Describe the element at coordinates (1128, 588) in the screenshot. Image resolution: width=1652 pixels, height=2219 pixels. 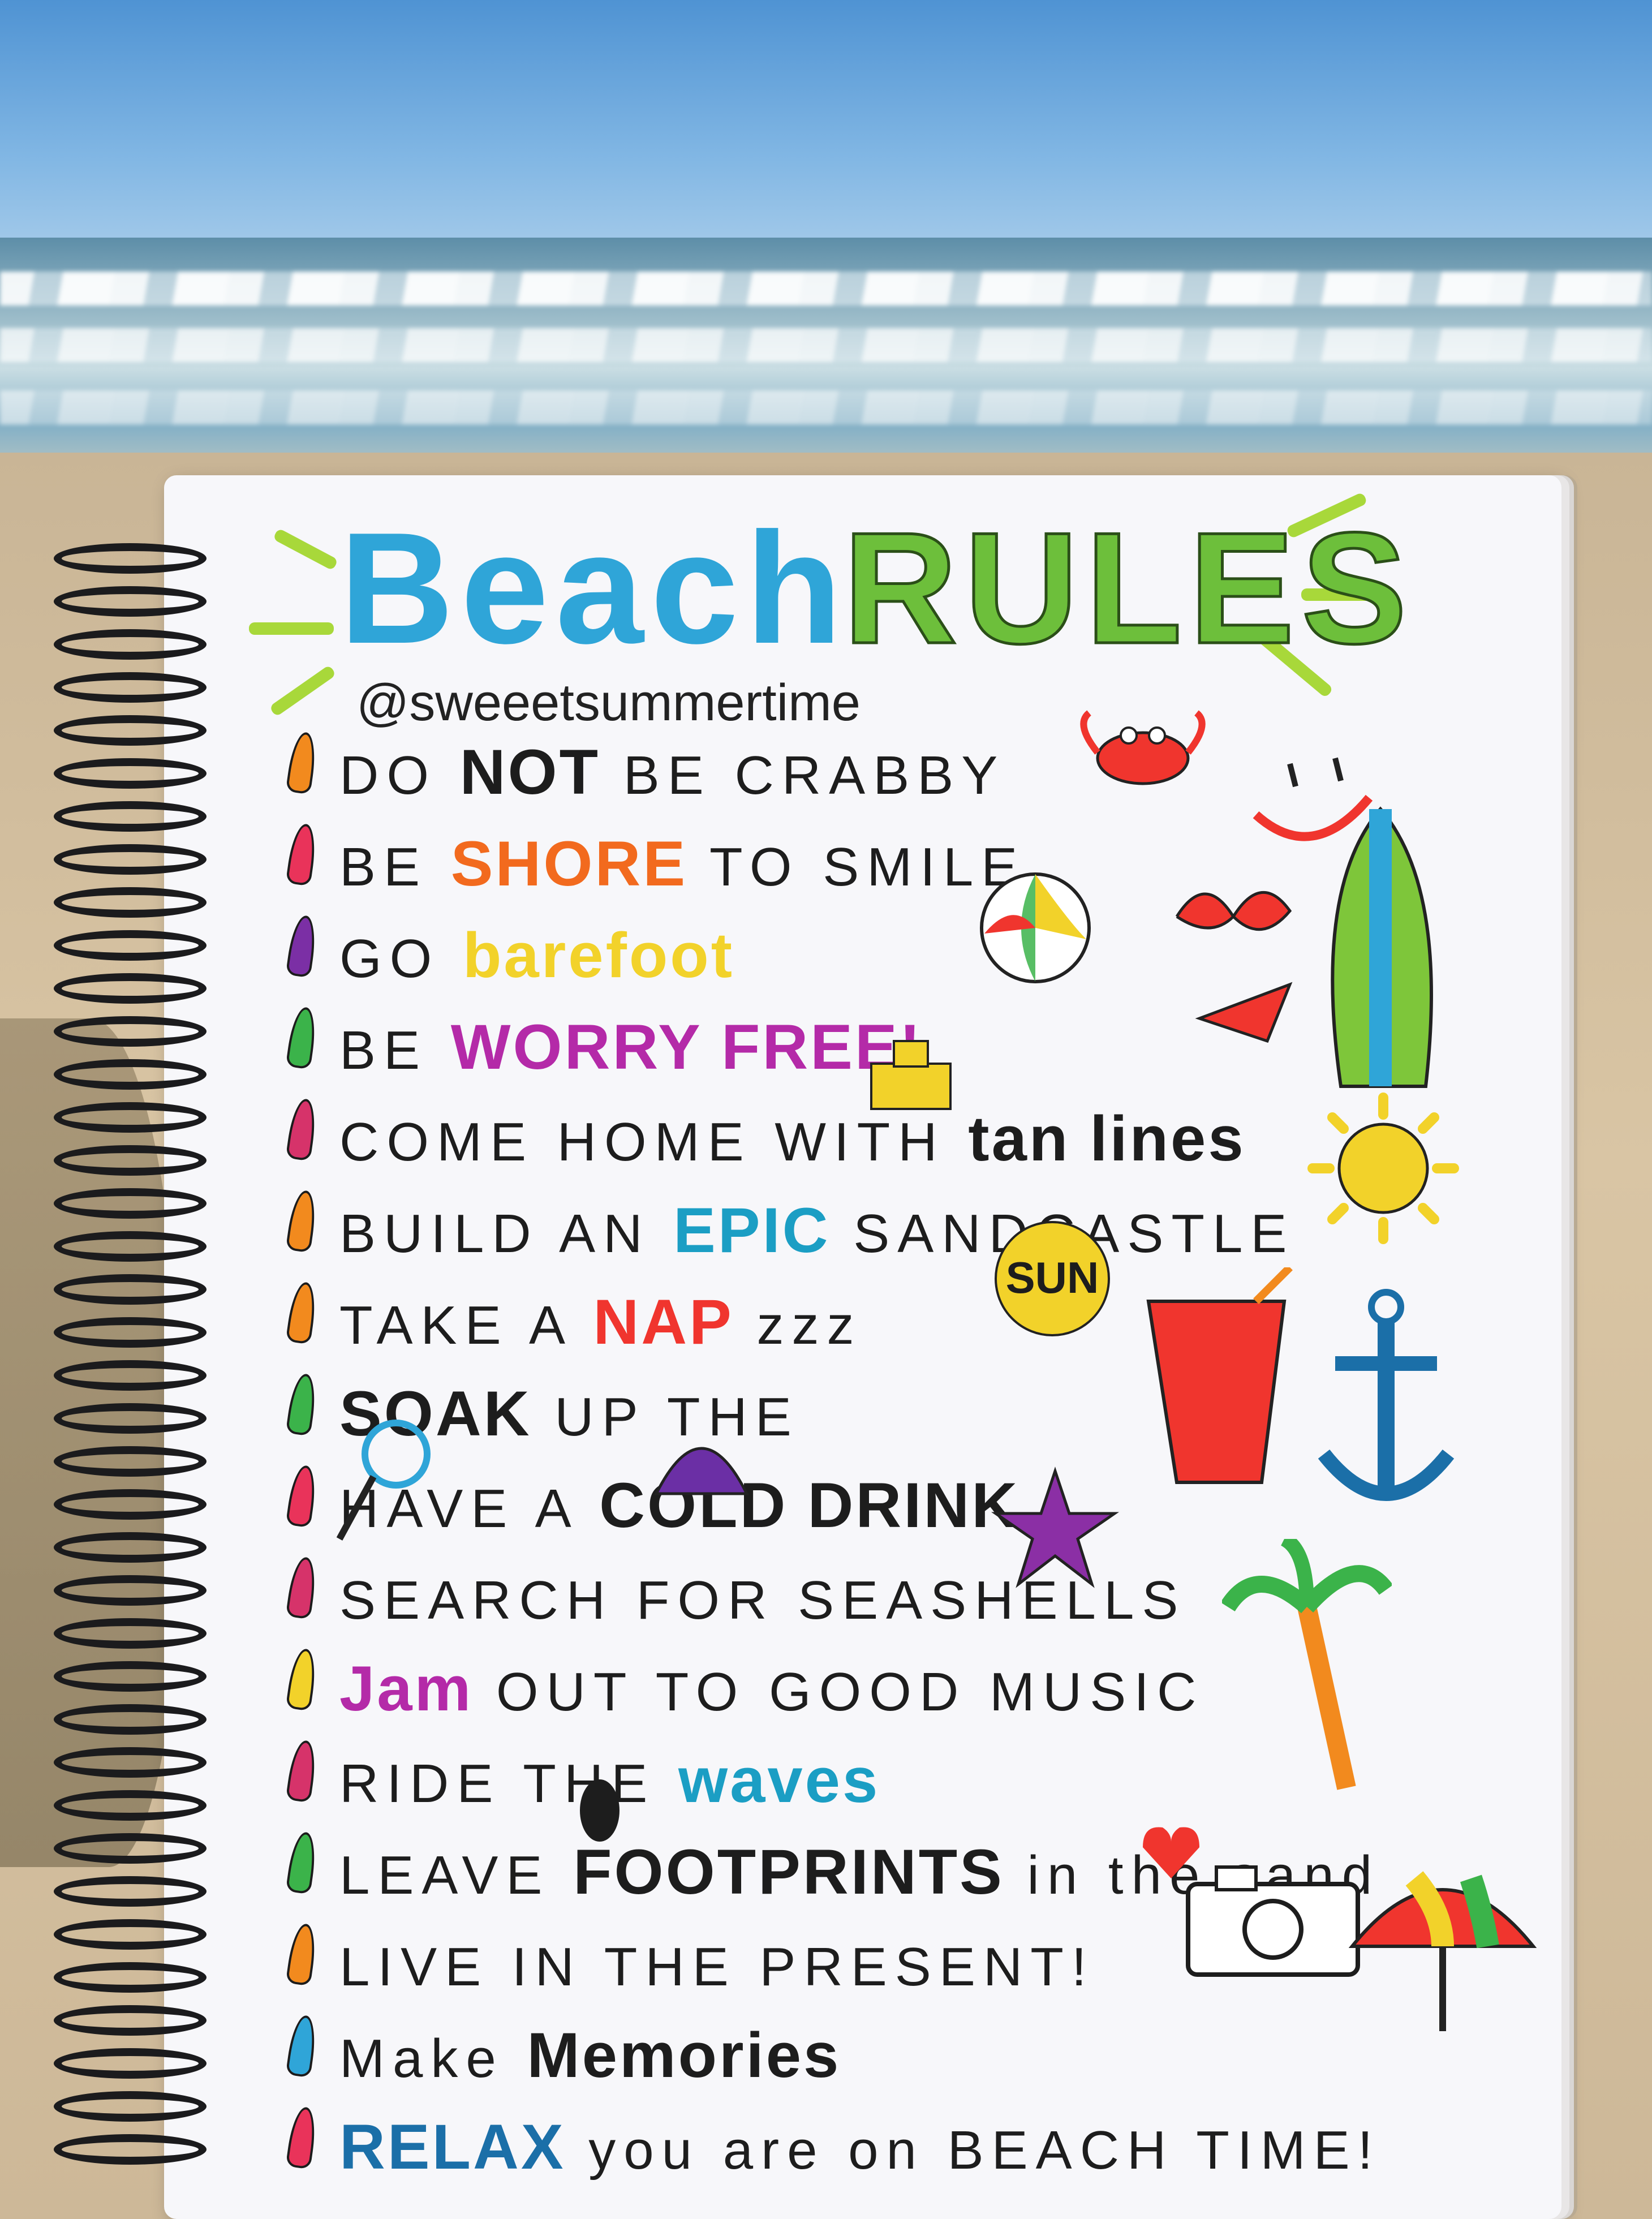
I see `title-rules: RULES` at that location.